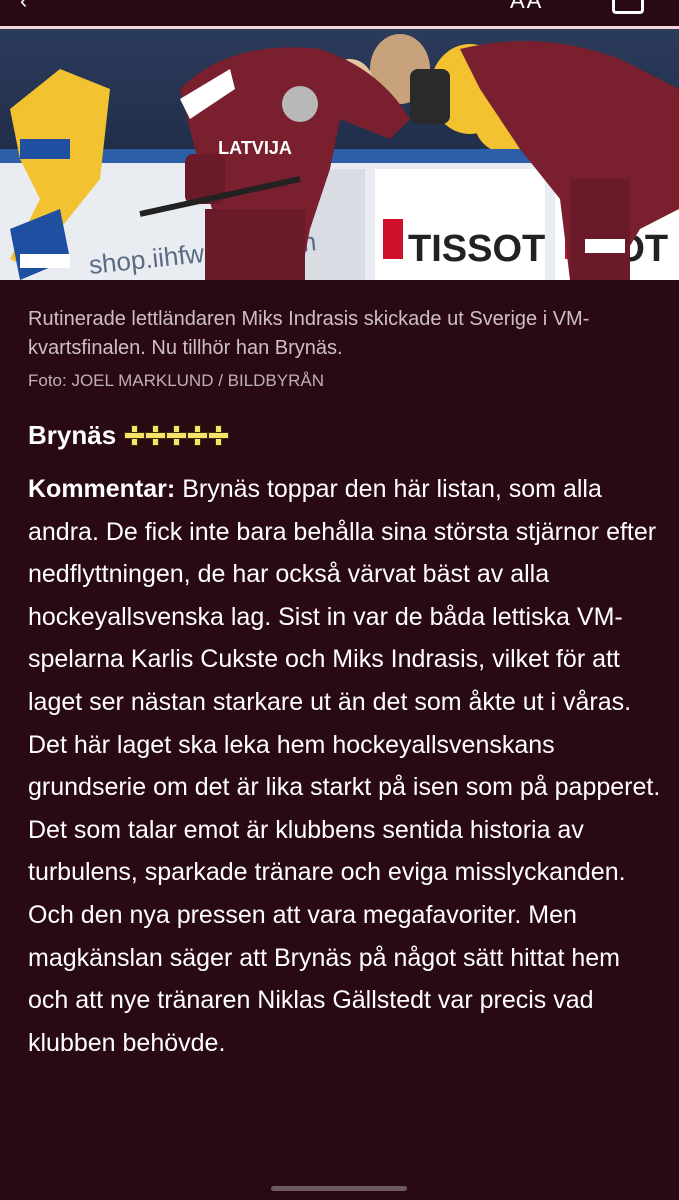  I want to click on text-size-button: AA, so click(526, 7).